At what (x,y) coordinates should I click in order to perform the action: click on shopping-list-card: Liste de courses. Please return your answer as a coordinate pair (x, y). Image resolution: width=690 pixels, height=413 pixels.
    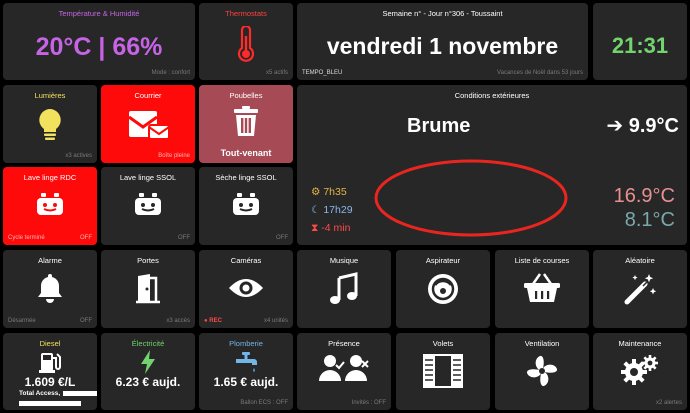
    Looking at the image, I should click on (542, 289).